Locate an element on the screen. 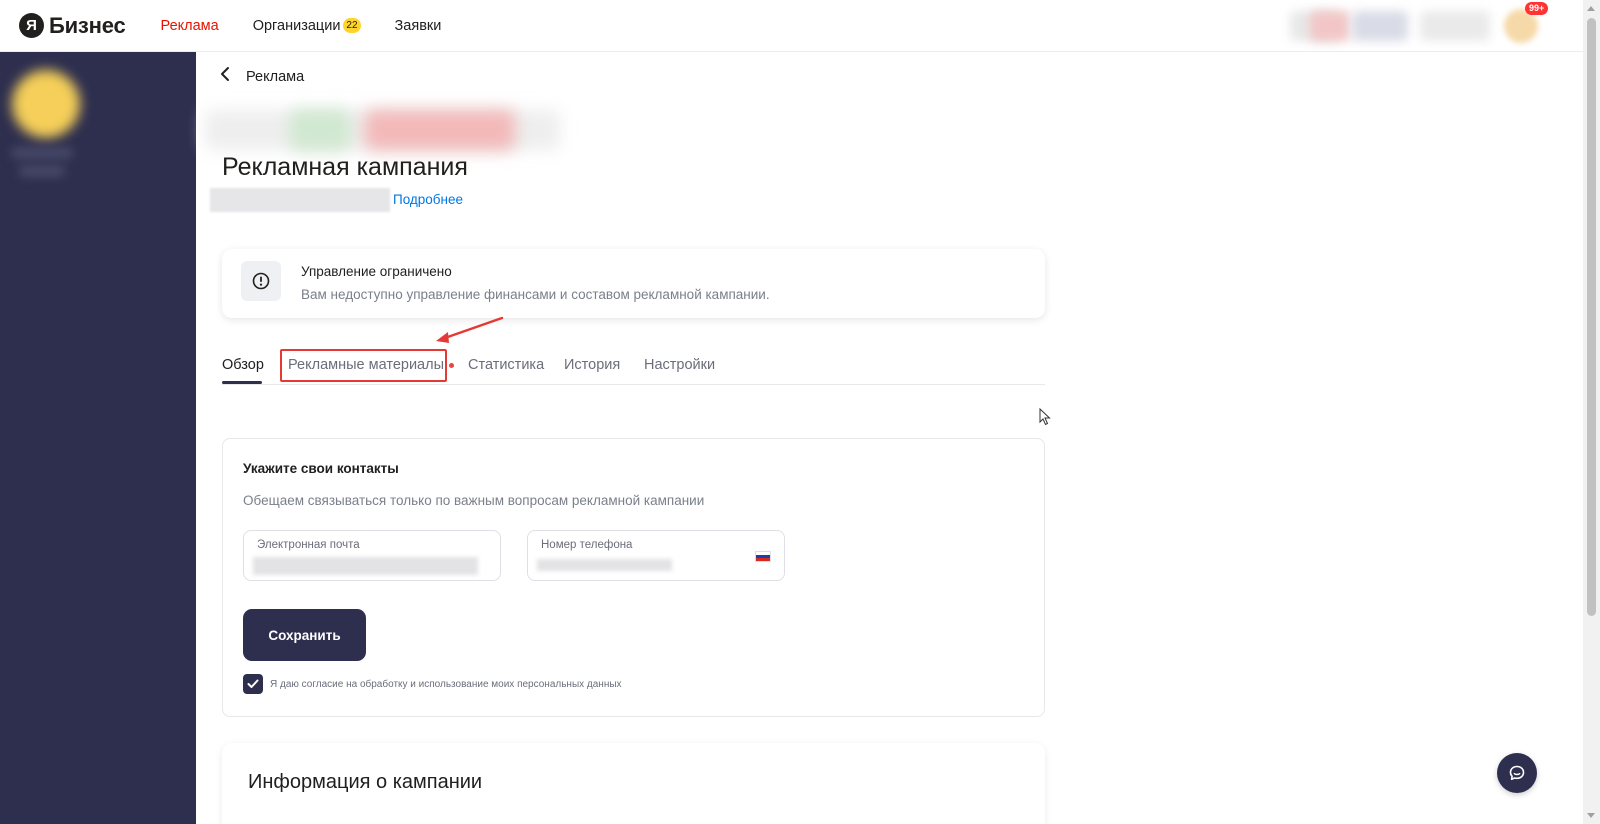 Image resolution: width=1600 pixels, height=824 pixels. campaign-info-card: Информация о кампании is located at coordinates (633, 783).